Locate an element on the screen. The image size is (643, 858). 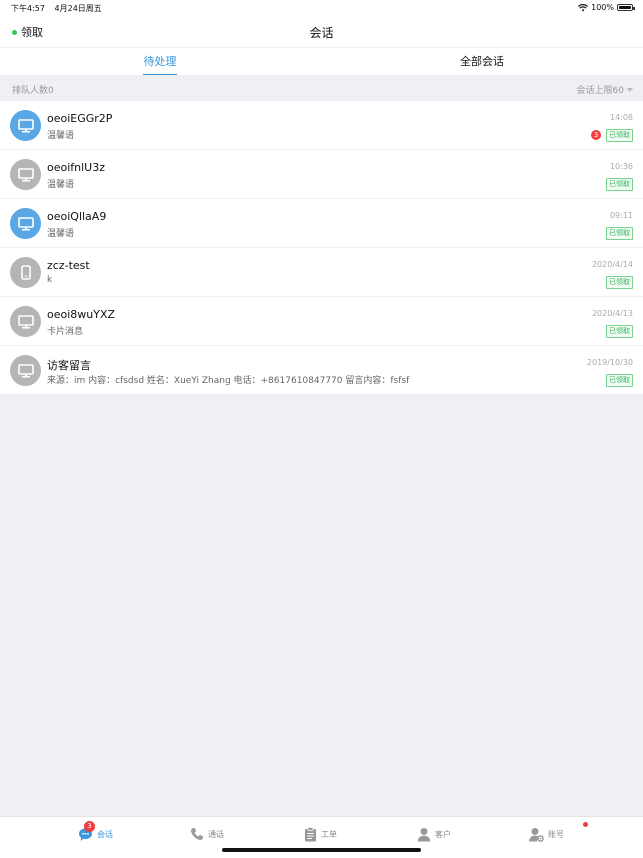
sessions-badge: 3 is located at coordinates (89, 826).